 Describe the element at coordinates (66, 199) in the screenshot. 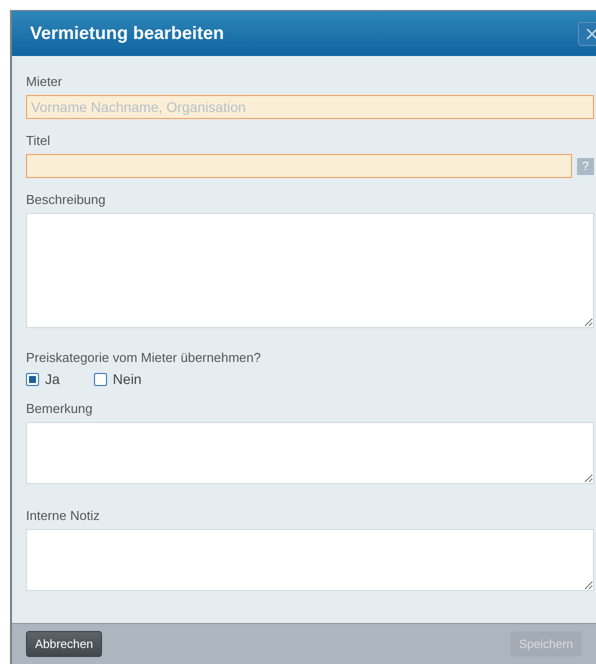

I see `field-label: Beschreibung` at that location.